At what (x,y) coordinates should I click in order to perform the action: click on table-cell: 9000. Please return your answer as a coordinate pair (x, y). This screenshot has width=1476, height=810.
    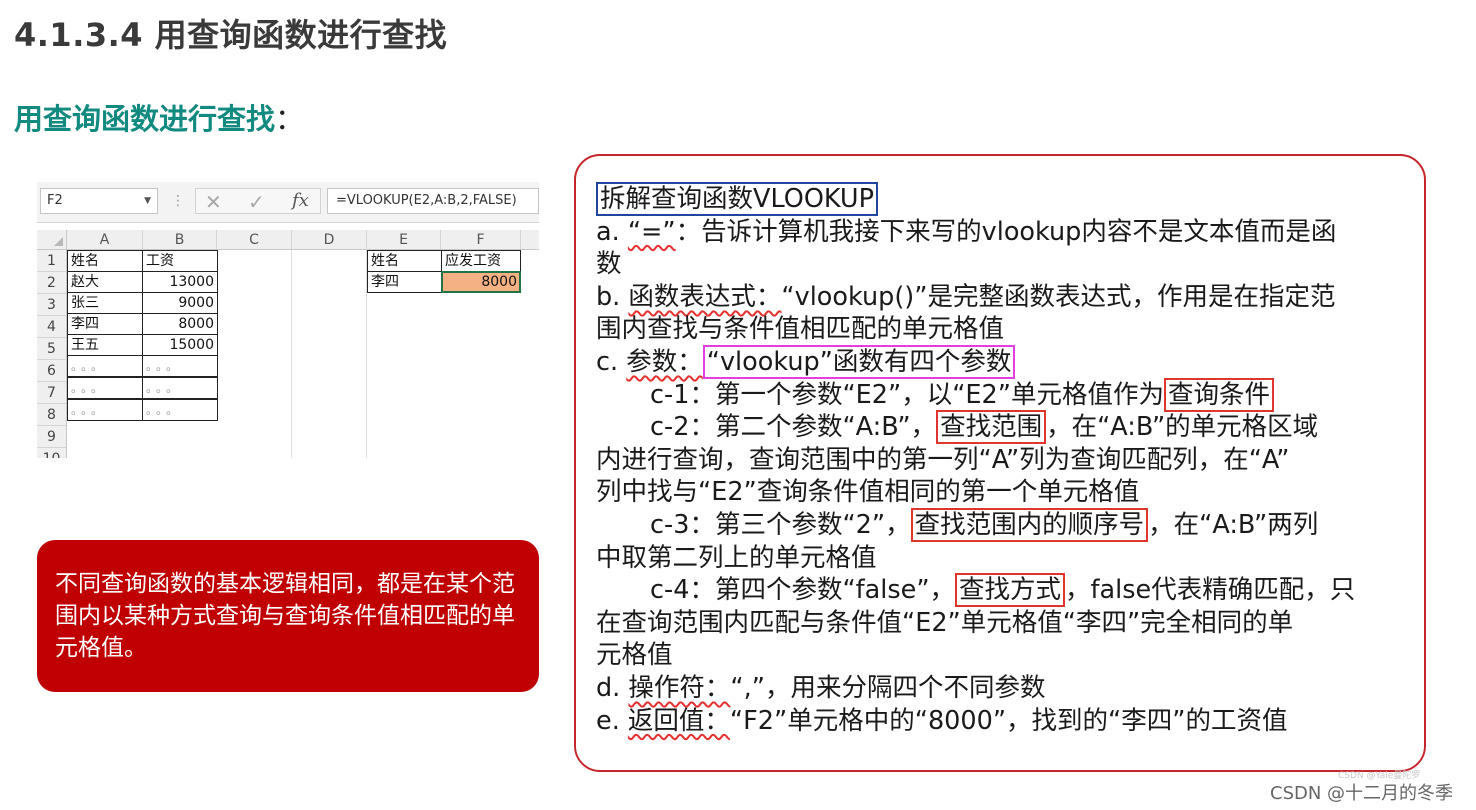
    Looking at the image, I should click on (180, 303).